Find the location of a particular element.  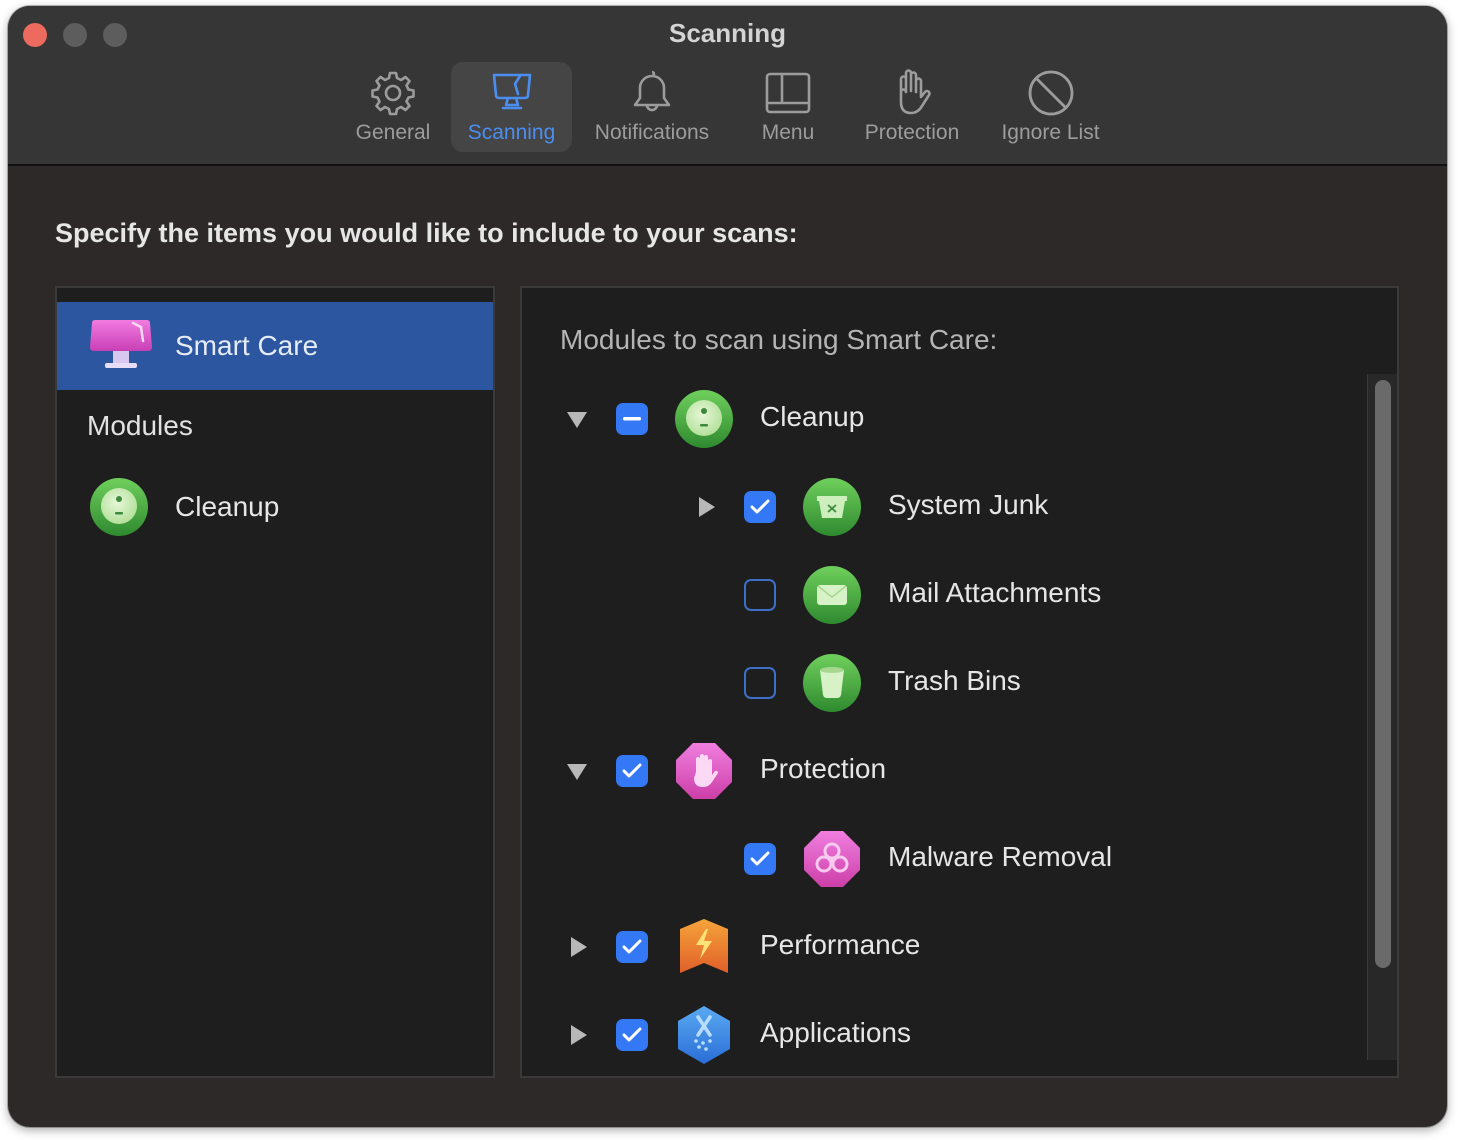

system-junk-expand-toggle is located at coordinates (707, 507).